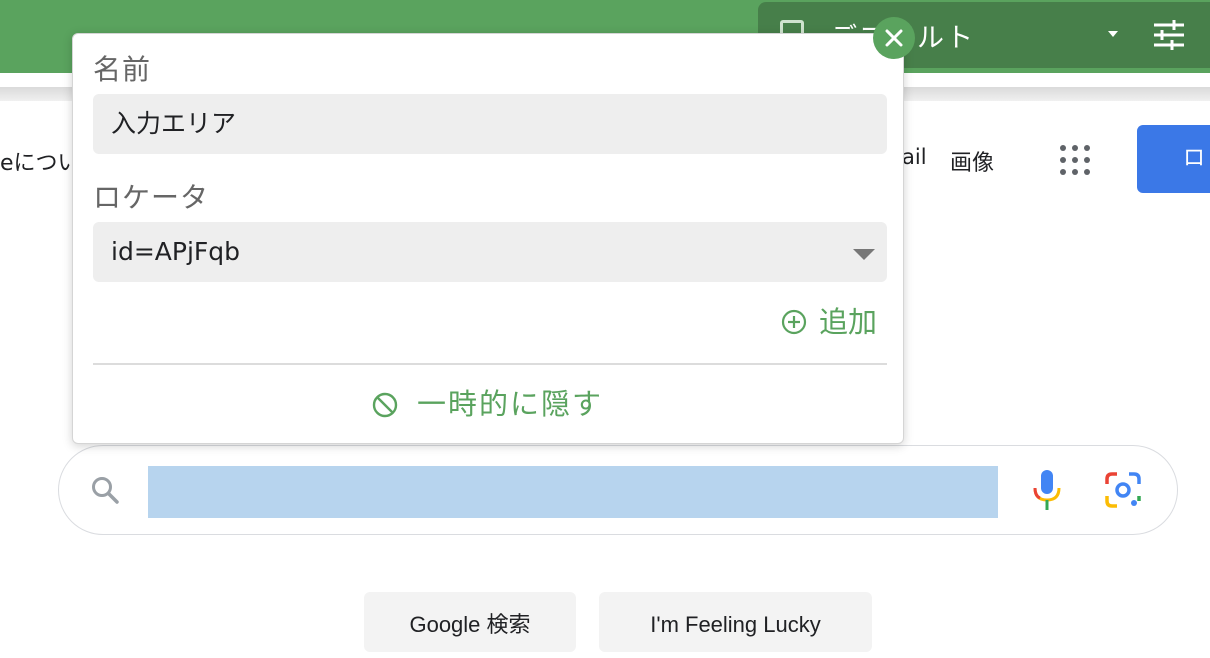 This screenshot has height=658, width=1210. I want to click on lens-icon, so click(1123, 490).